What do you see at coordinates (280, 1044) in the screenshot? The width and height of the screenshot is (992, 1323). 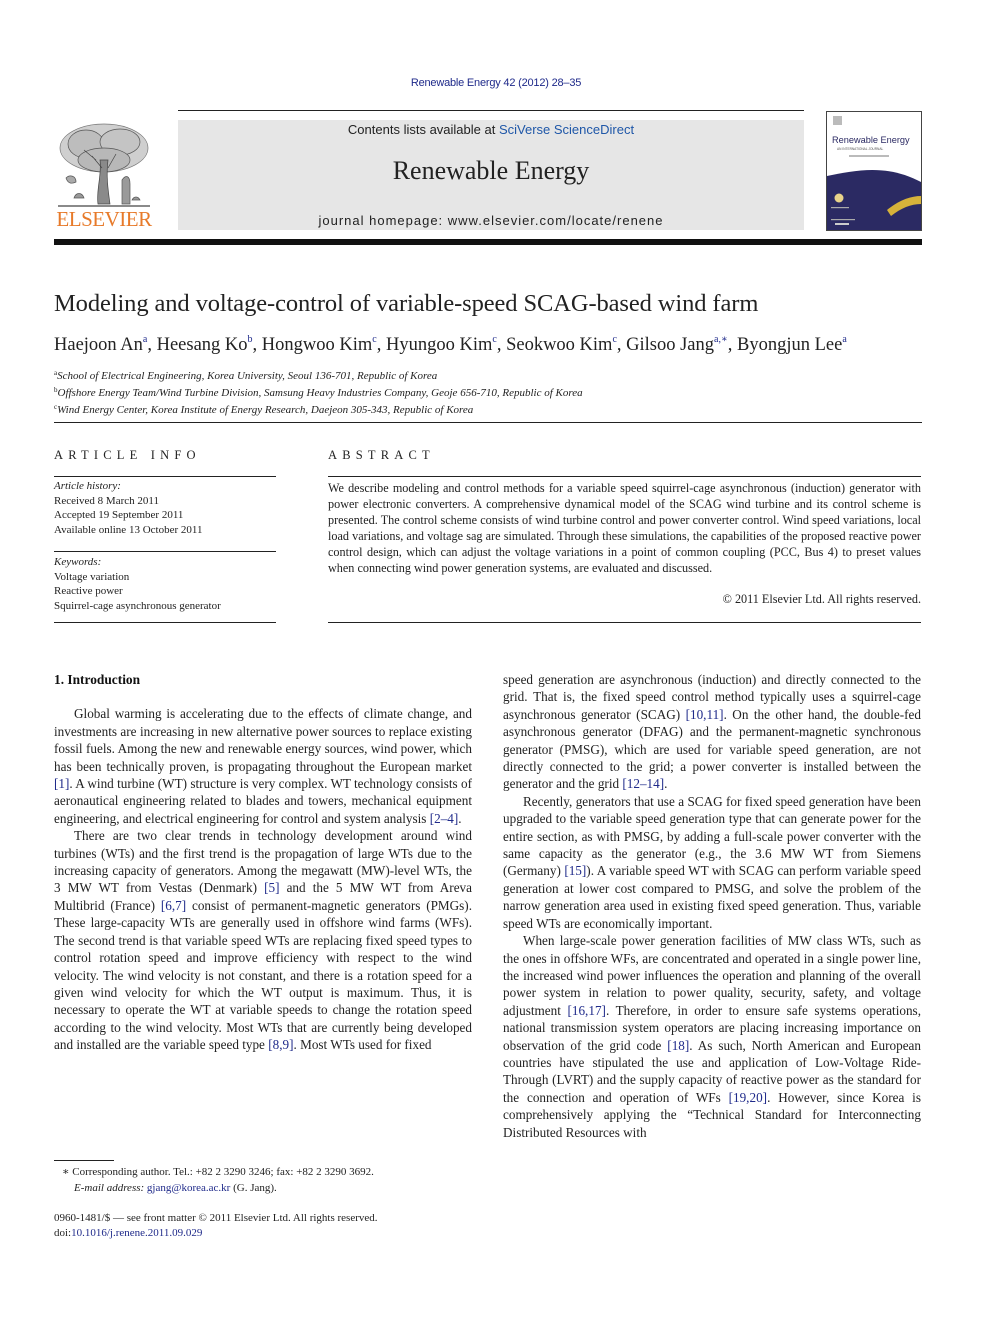 I see `reference-link: [8,9]` at bounding box center [280, 1044].